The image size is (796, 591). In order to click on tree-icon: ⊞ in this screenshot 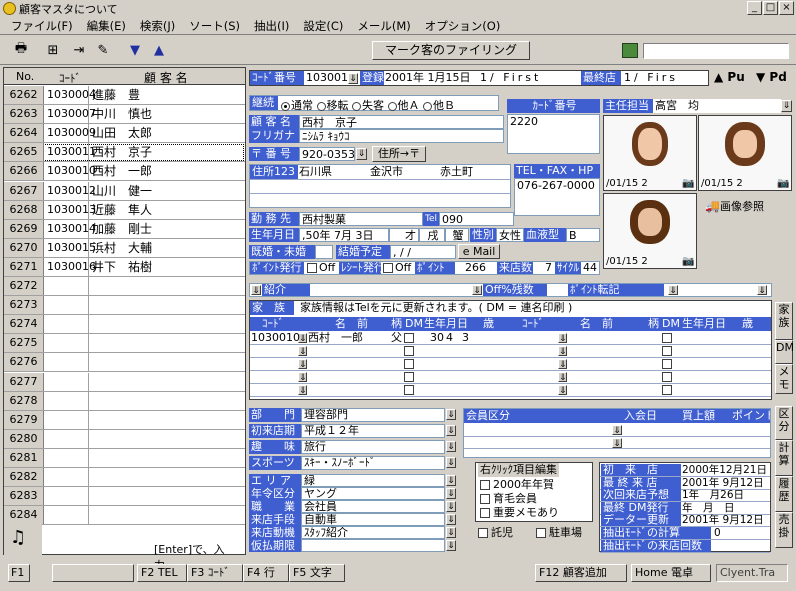, I will do `click(53, 50)`.